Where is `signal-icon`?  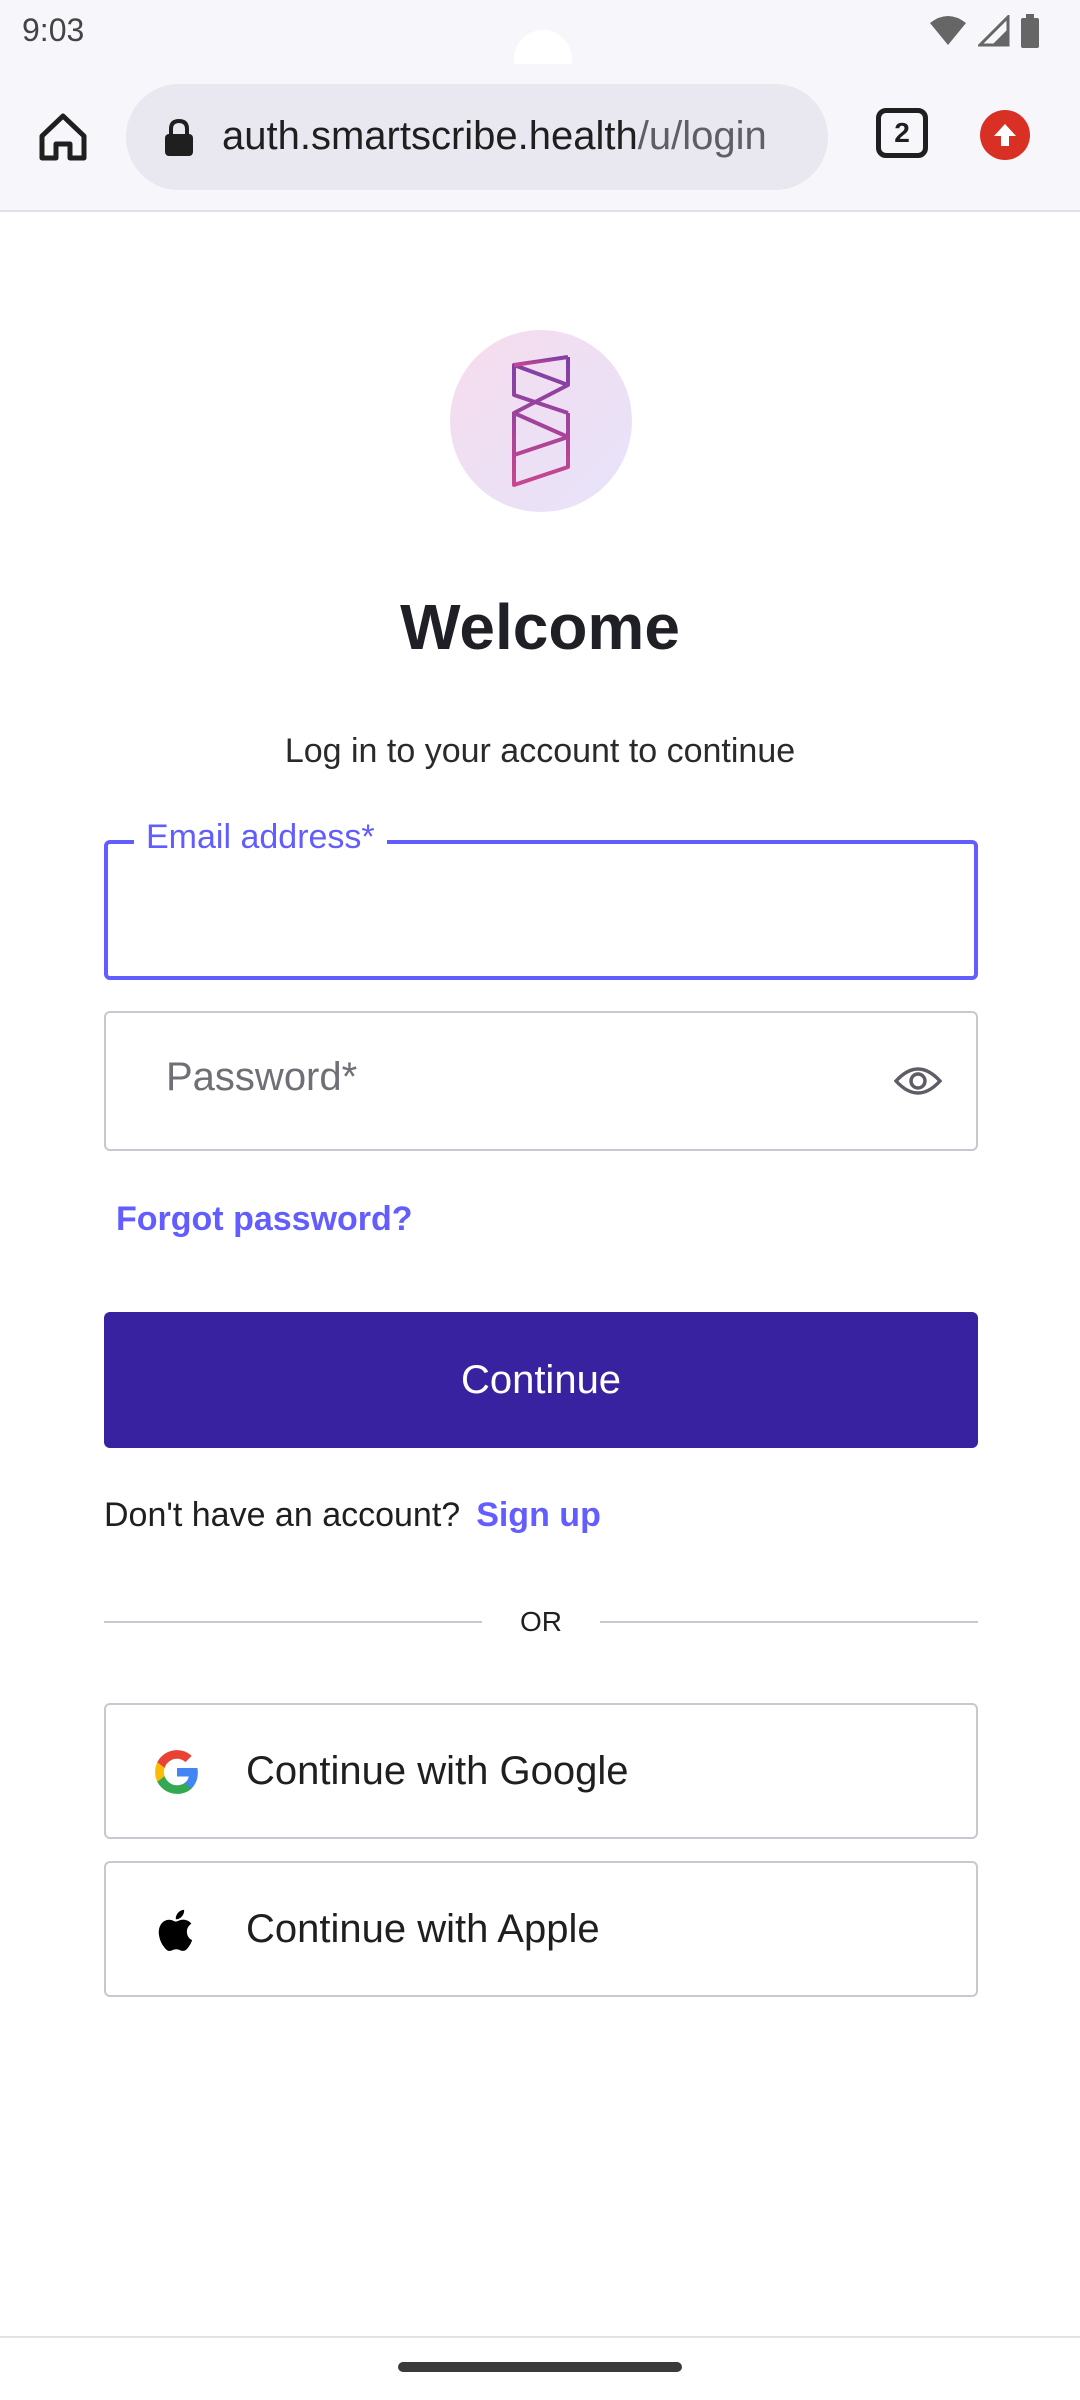 signal-icon is located at coordinates (994, 31).